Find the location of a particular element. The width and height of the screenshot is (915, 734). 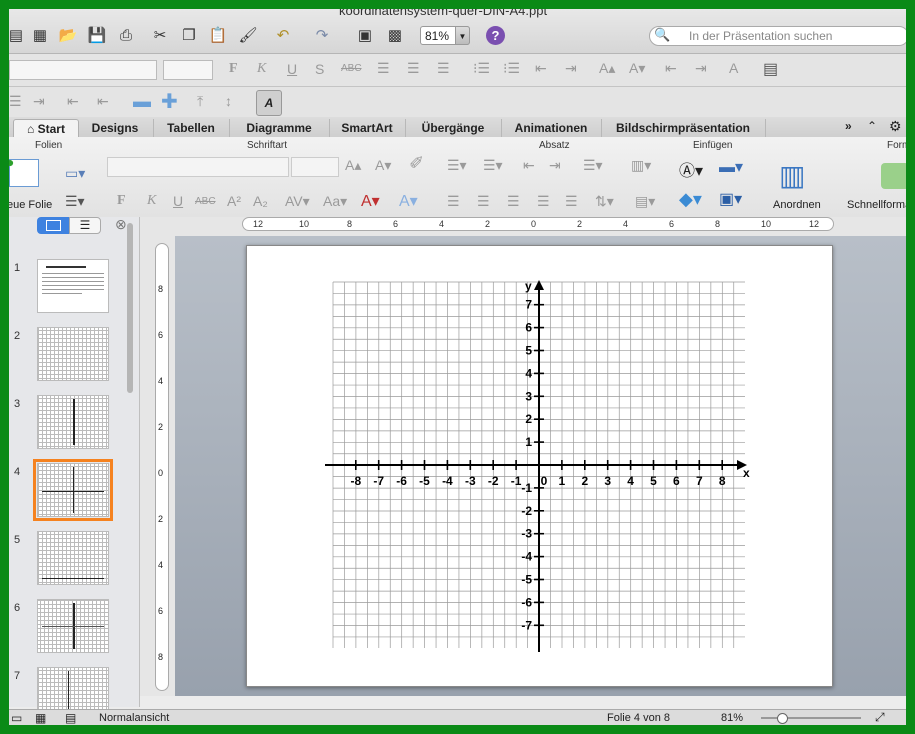

cut-icon: ✂ is located at coordinates (160, 35).